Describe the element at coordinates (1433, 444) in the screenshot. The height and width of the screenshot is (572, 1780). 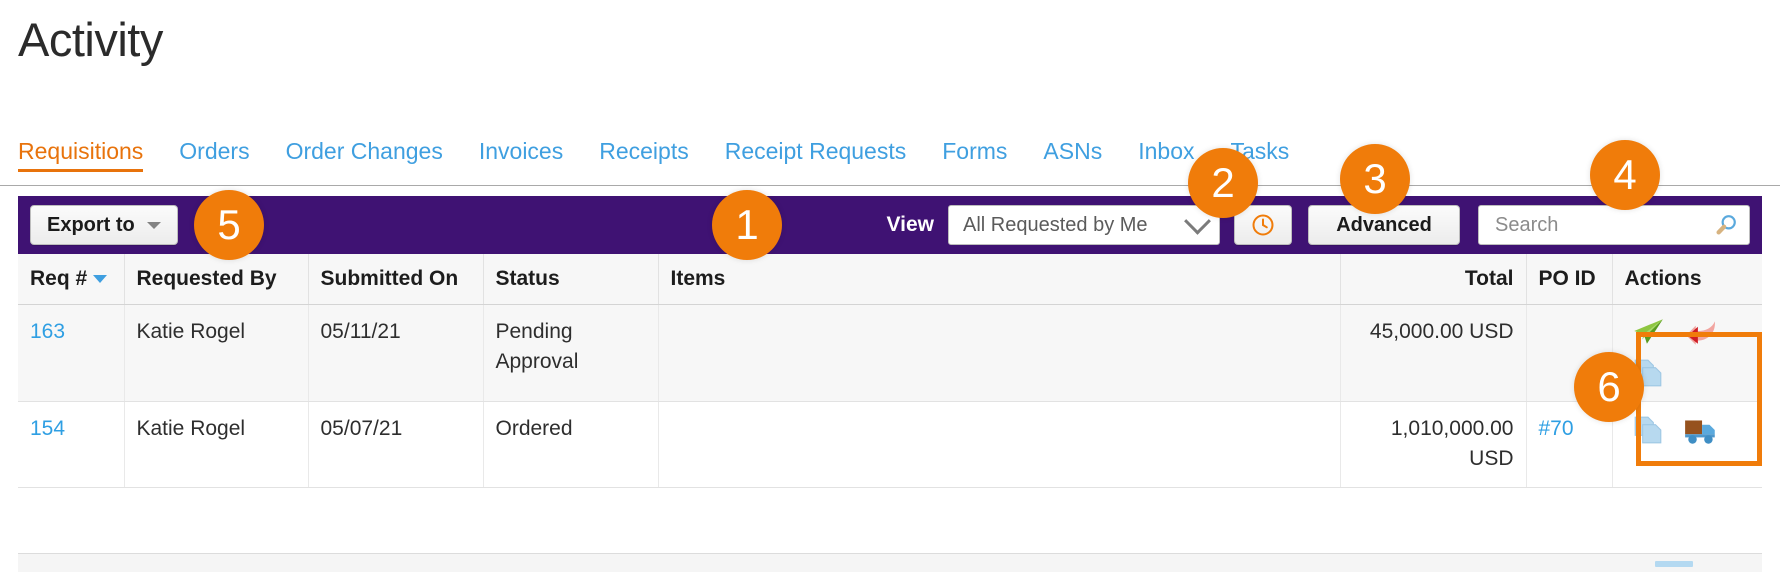
I see `cell-total: 1,010,000.00 USD` at that location.